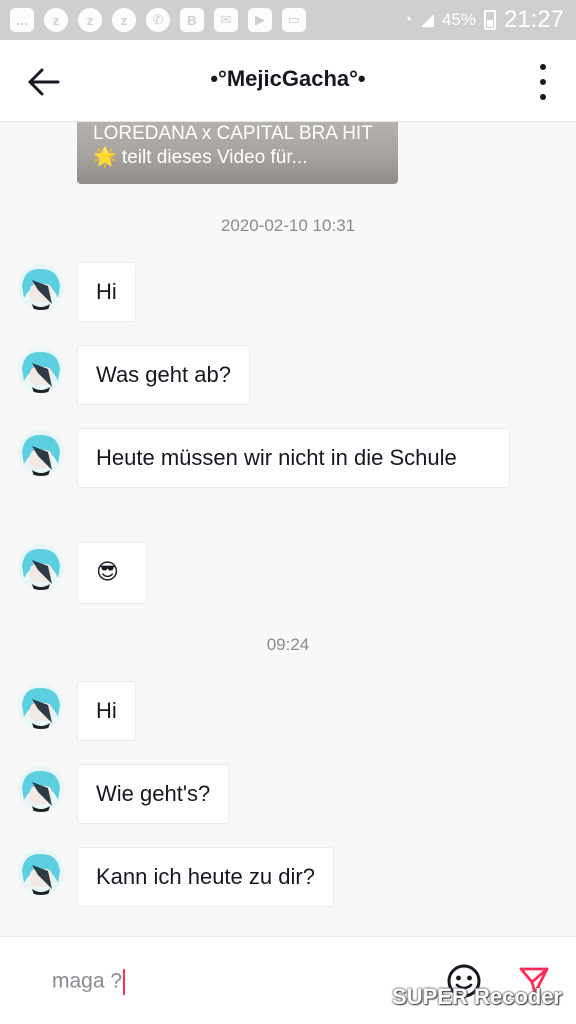 This screenshot has width=576, height=1024. I want to click on b-icon: B, so click(192, 20).